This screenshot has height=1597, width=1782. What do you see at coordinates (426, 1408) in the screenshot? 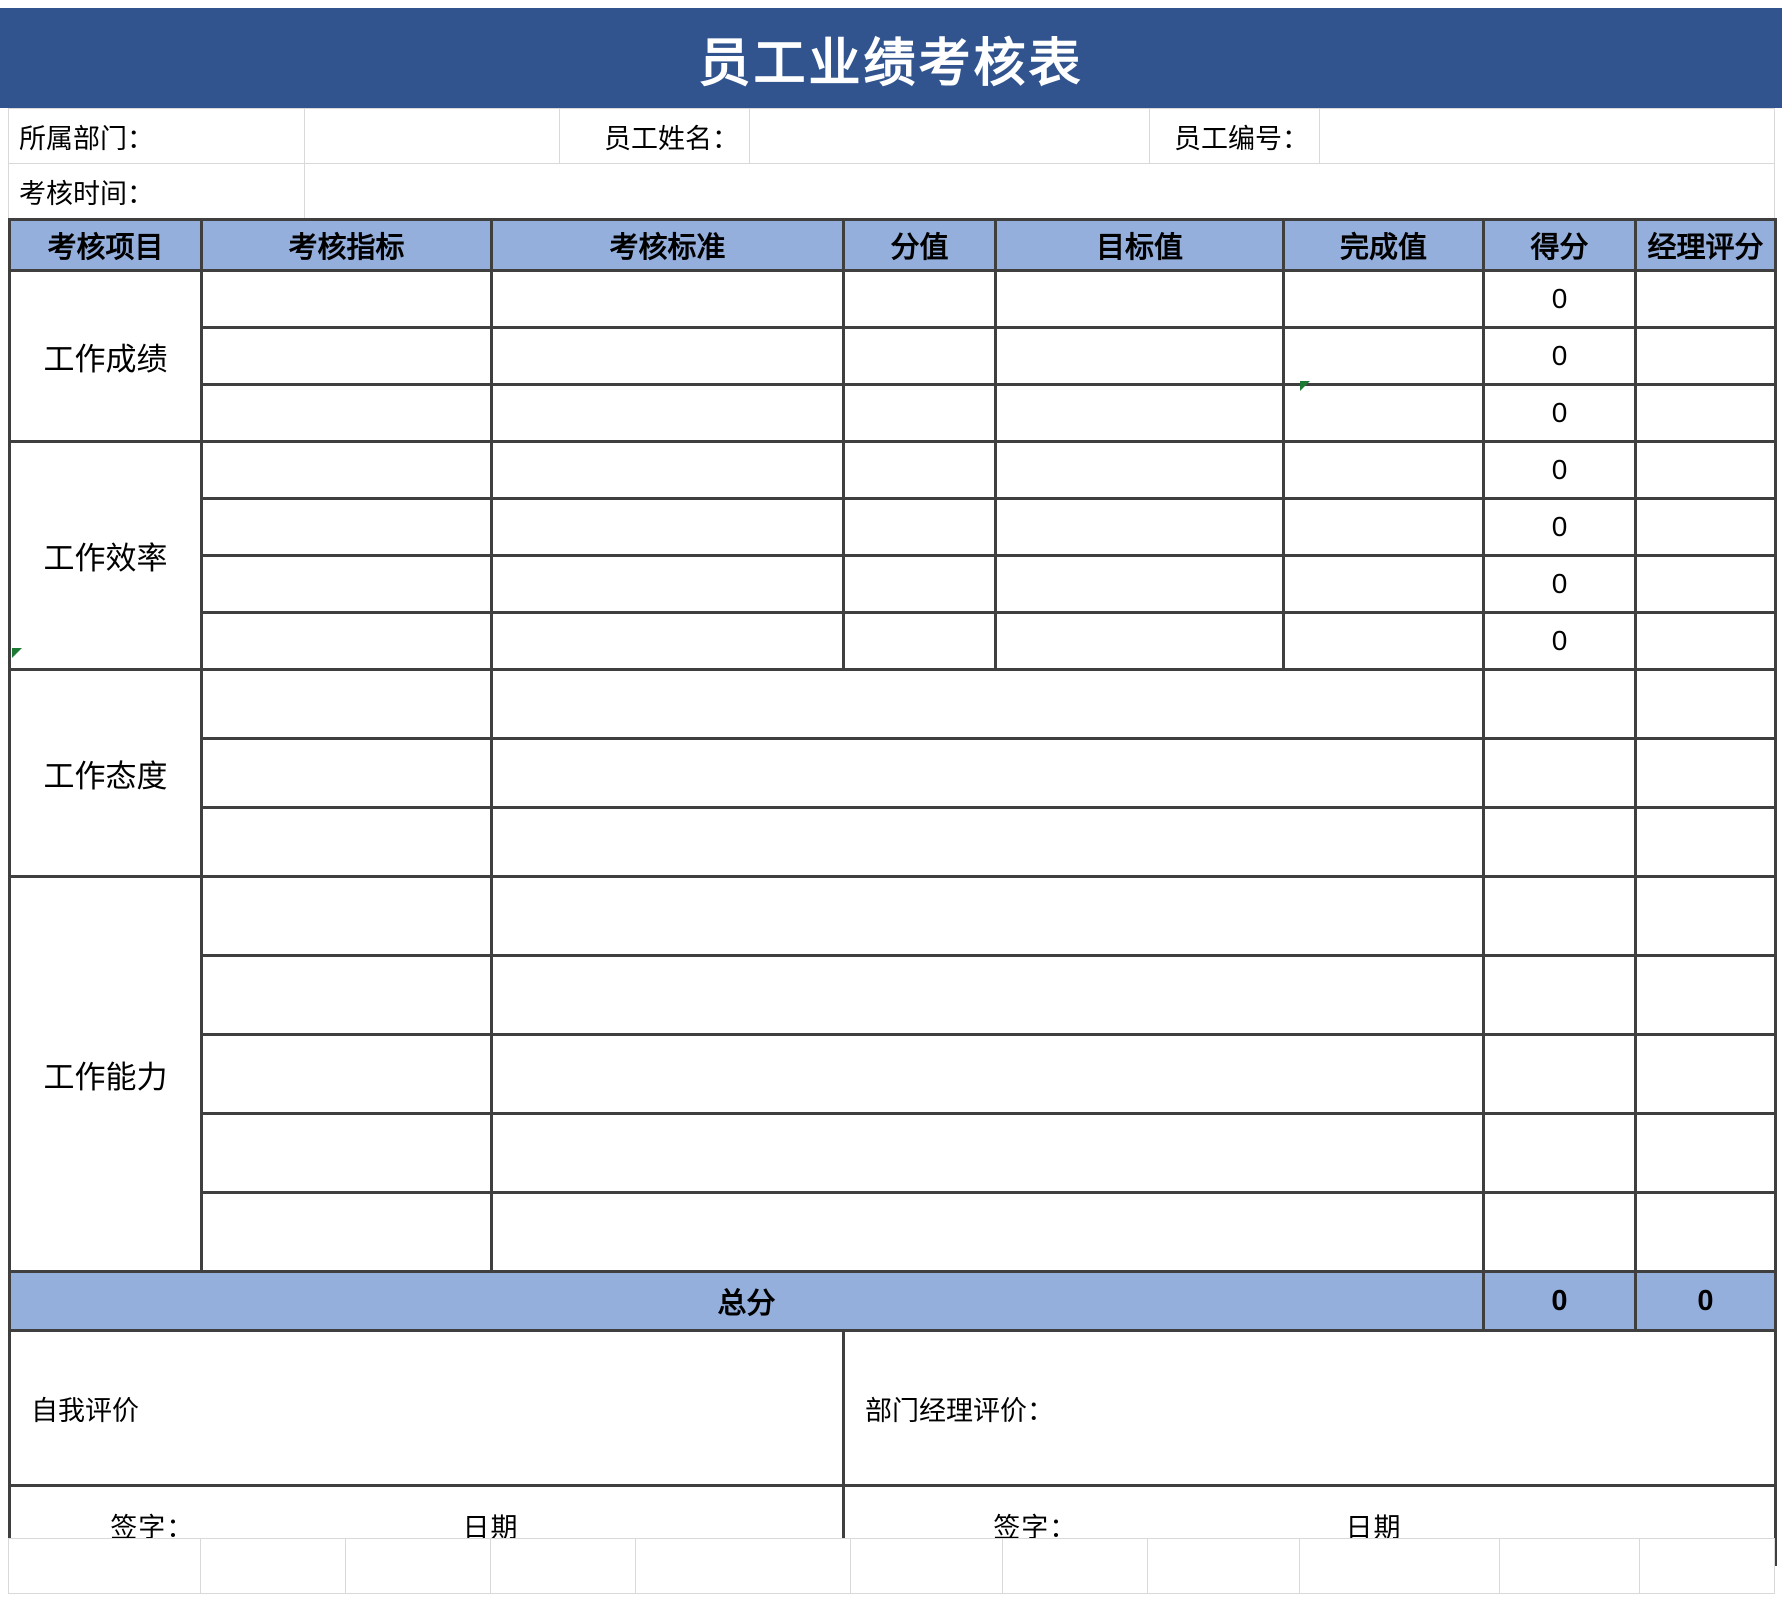
I see `self-evaluation-box: 自我评价` at bounding box center [426, 1408].